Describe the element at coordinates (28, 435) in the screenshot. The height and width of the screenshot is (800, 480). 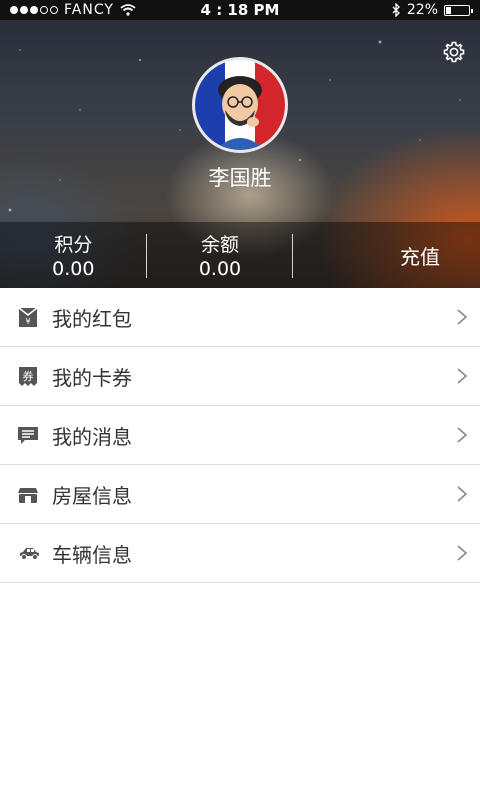
I see `message-icon` at that location.